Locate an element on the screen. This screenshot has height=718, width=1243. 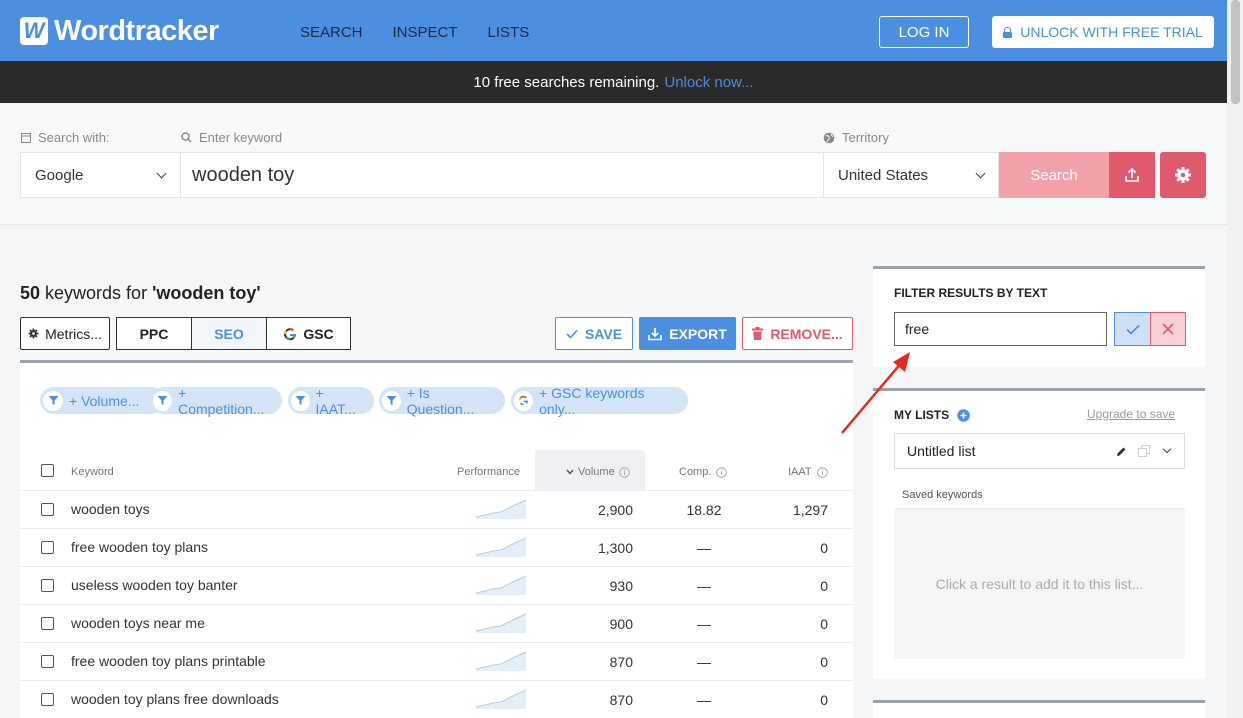
row-volume: 900 is located at coordinates (621, 624).